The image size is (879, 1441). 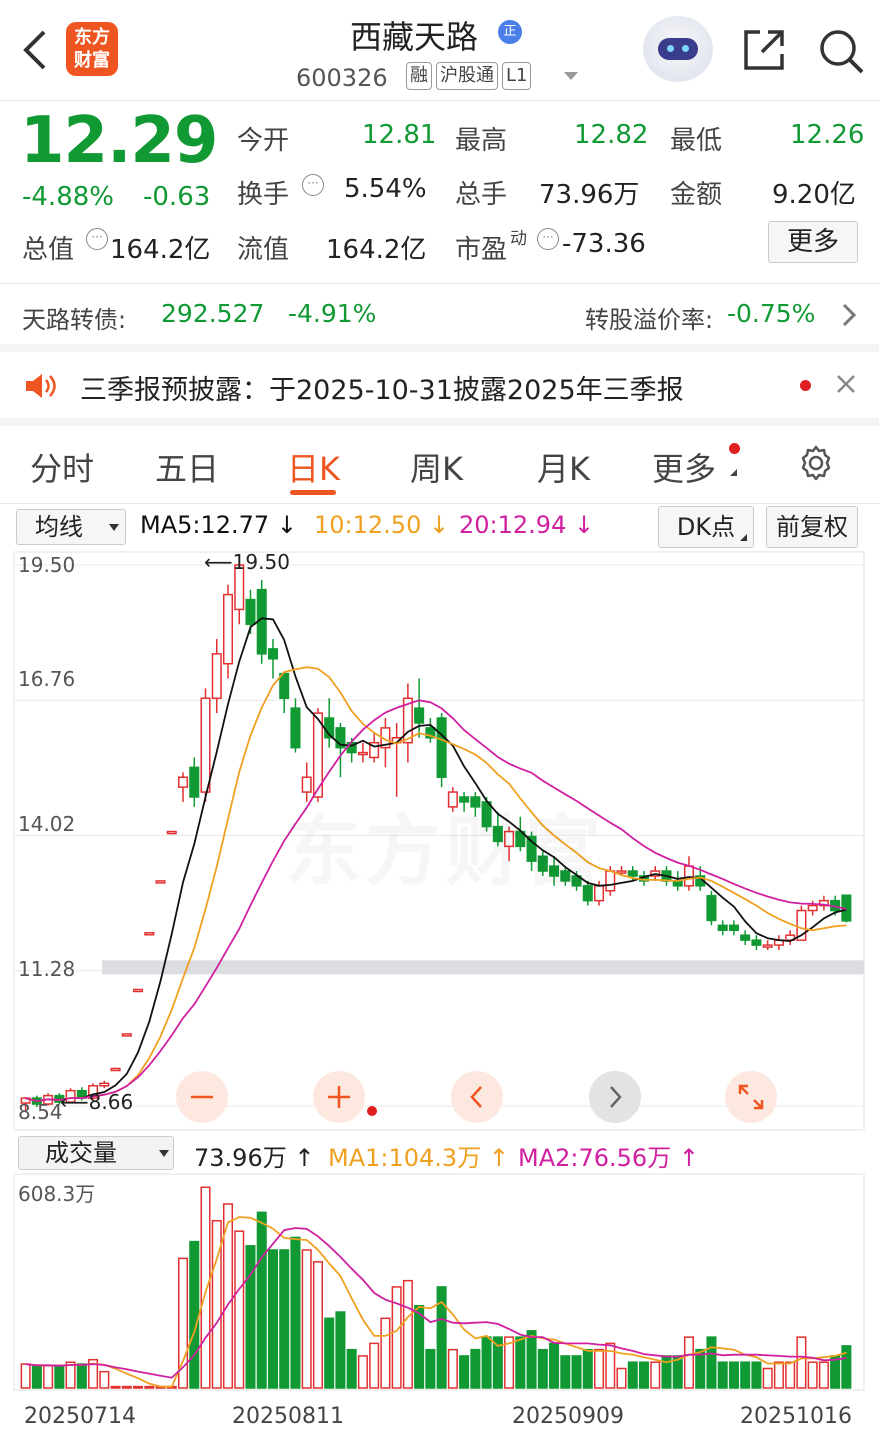 What do you see at coordinates (418, 1158) in the screenshot?
I see `volume-ma1-label: MA1:104.3万 ↑` at bounding box center [418, 1158].